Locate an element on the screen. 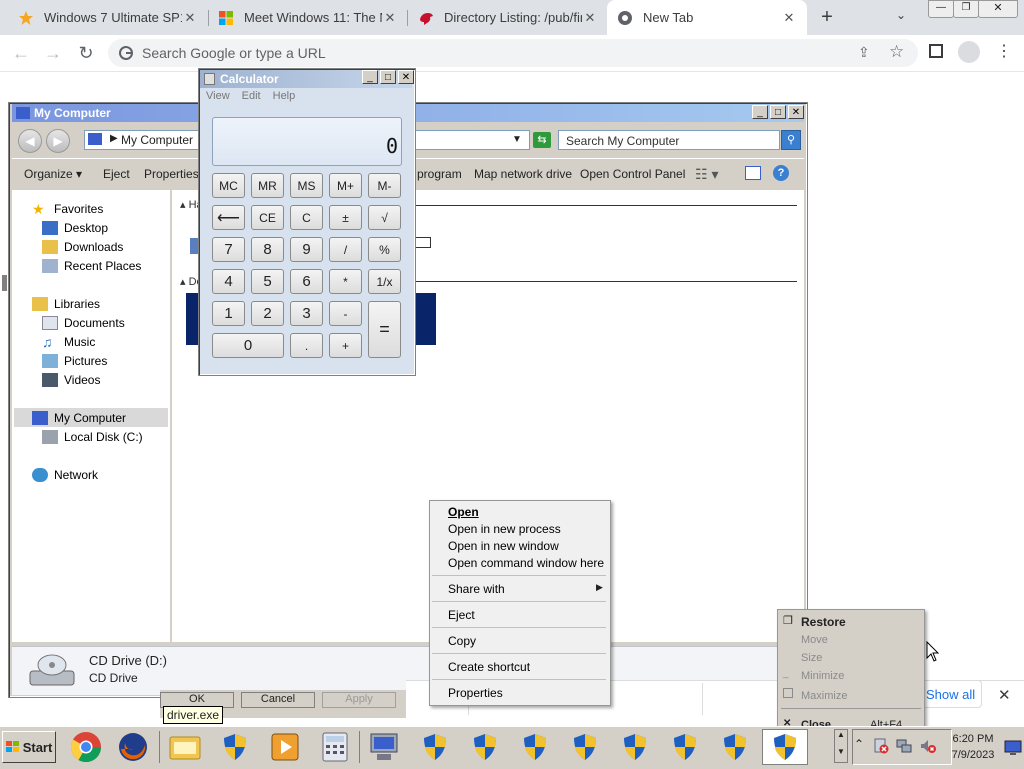 This screenshot has width=1024, height=769. sqrt-button: √ is located at coordinates (384, 217).